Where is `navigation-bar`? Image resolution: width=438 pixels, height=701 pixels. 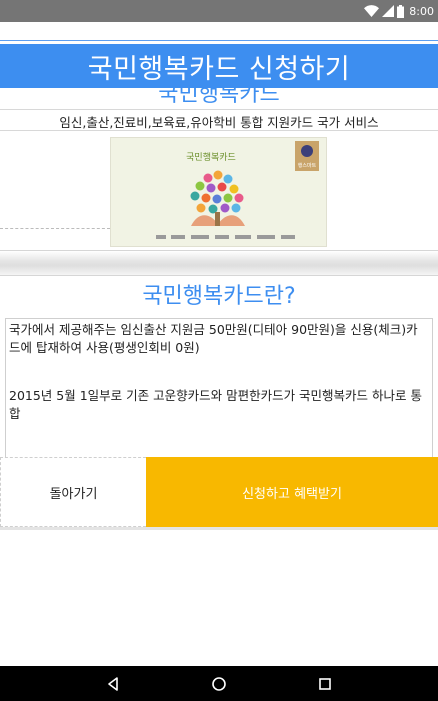 navigation-bar is located at coordinates (219, 683).